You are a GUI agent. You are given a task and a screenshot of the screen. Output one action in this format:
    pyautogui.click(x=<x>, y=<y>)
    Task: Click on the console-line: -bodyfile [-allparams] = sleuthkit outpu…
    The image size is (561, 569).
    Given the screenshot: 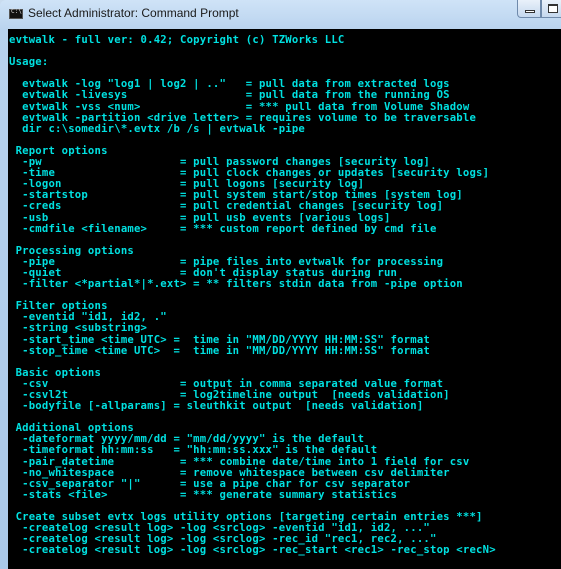 What is the action you would take?
    pyautogui.click(x=216, y=406)
    